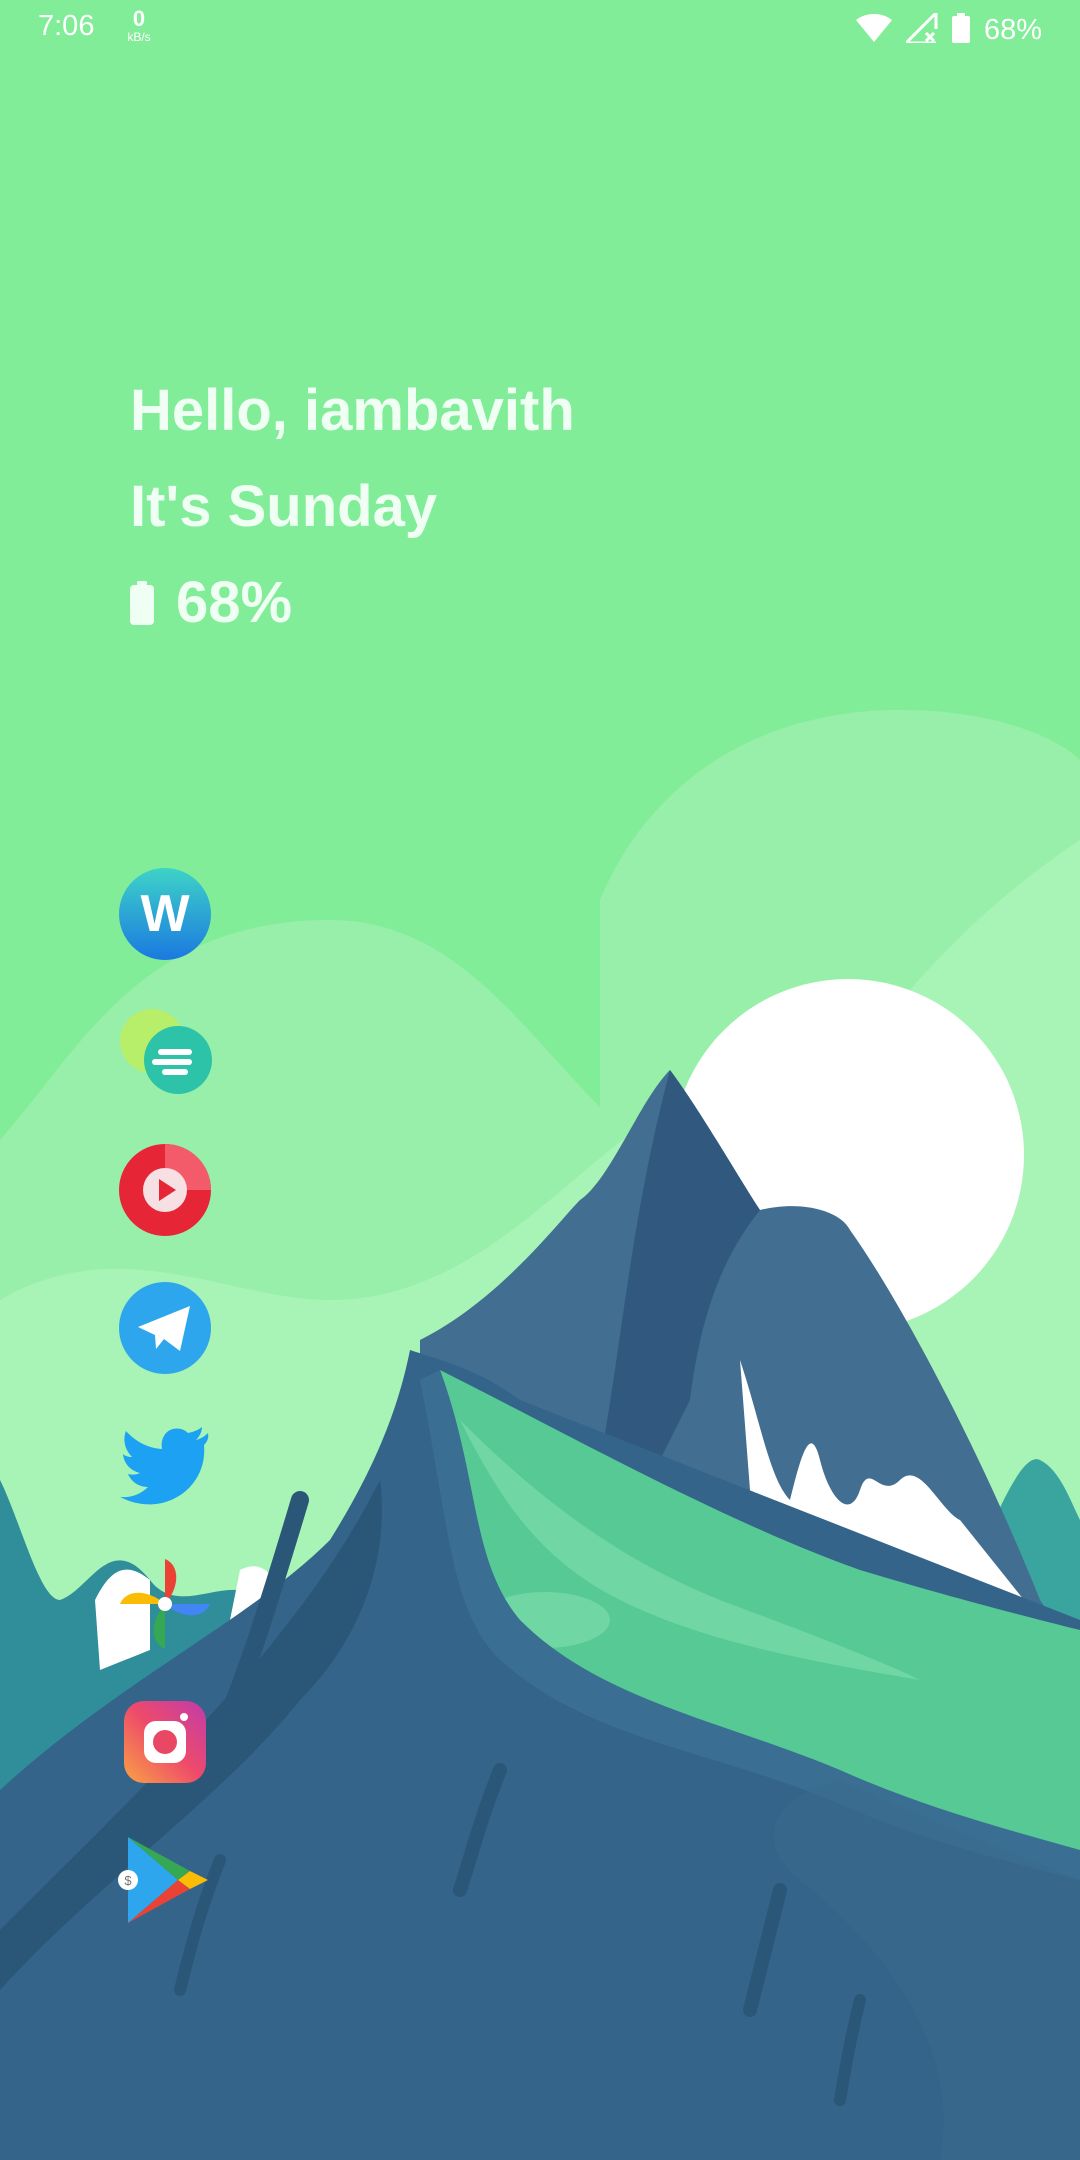 The width and height of the screenshot is (1080, 2160). What do you see at coordinates (921, 28) in the screenshot?
I see `no-signal-icon` at bounding box center [921, 28].